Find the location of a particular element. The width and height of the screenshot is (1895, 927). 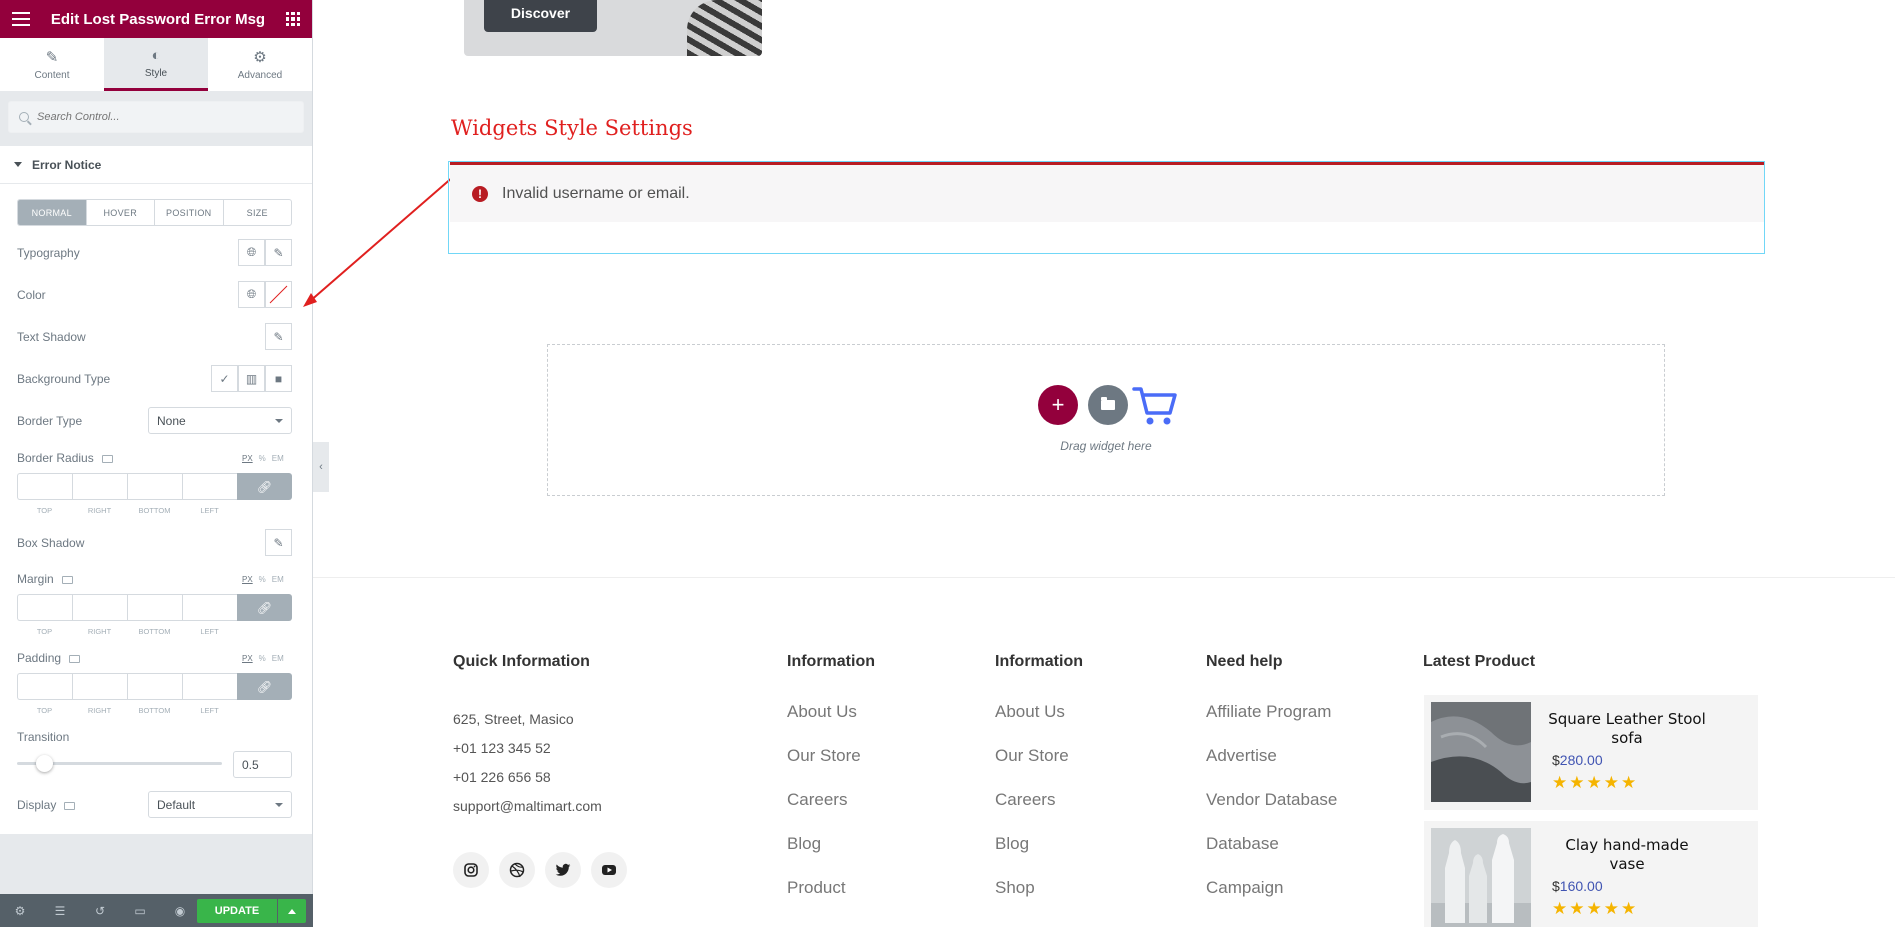

state-tab-hover: HOVER is located at coordinates (121, 212).